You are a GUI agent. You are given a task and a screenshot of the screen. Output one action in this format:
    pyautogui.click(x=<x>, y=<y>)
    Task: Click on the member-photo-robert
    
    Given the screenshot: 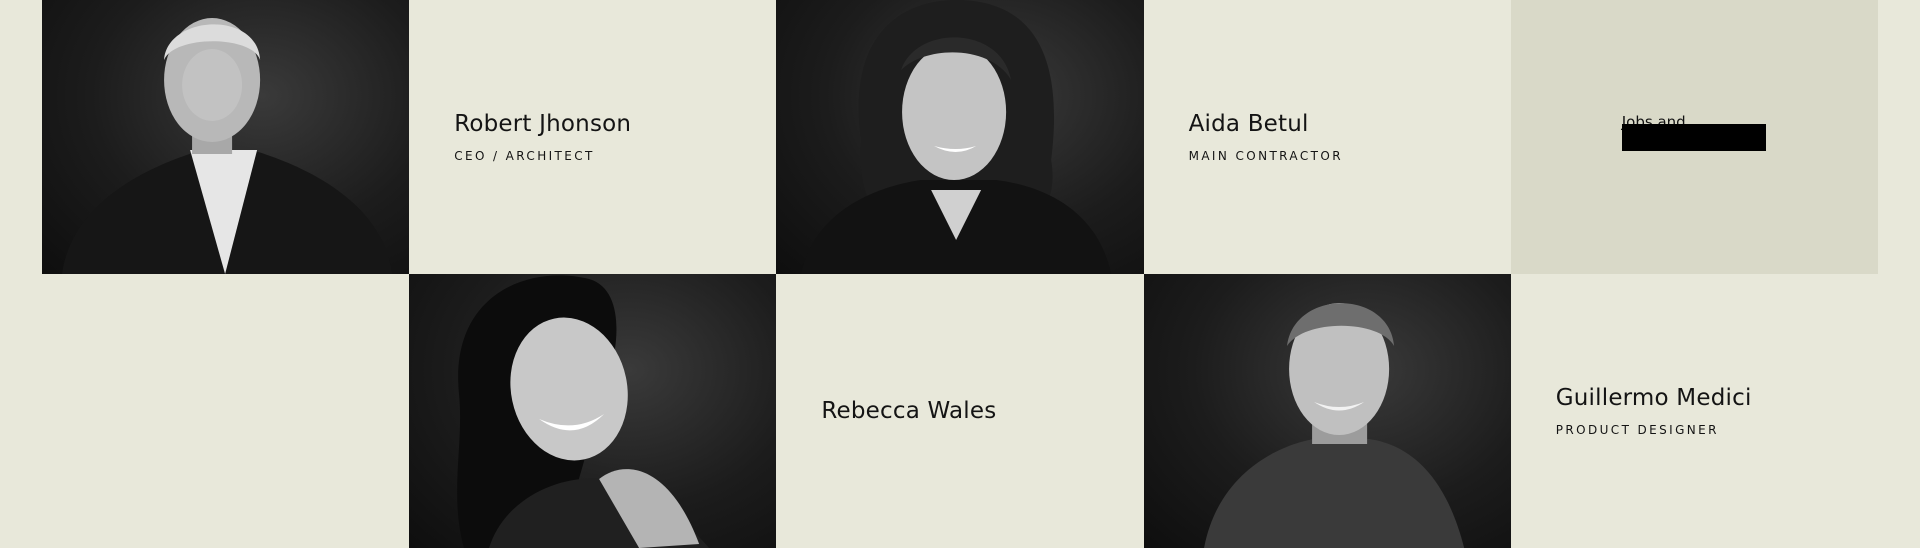 What is the action you would take?
    pyautogui.click(x=226, y=137)
    